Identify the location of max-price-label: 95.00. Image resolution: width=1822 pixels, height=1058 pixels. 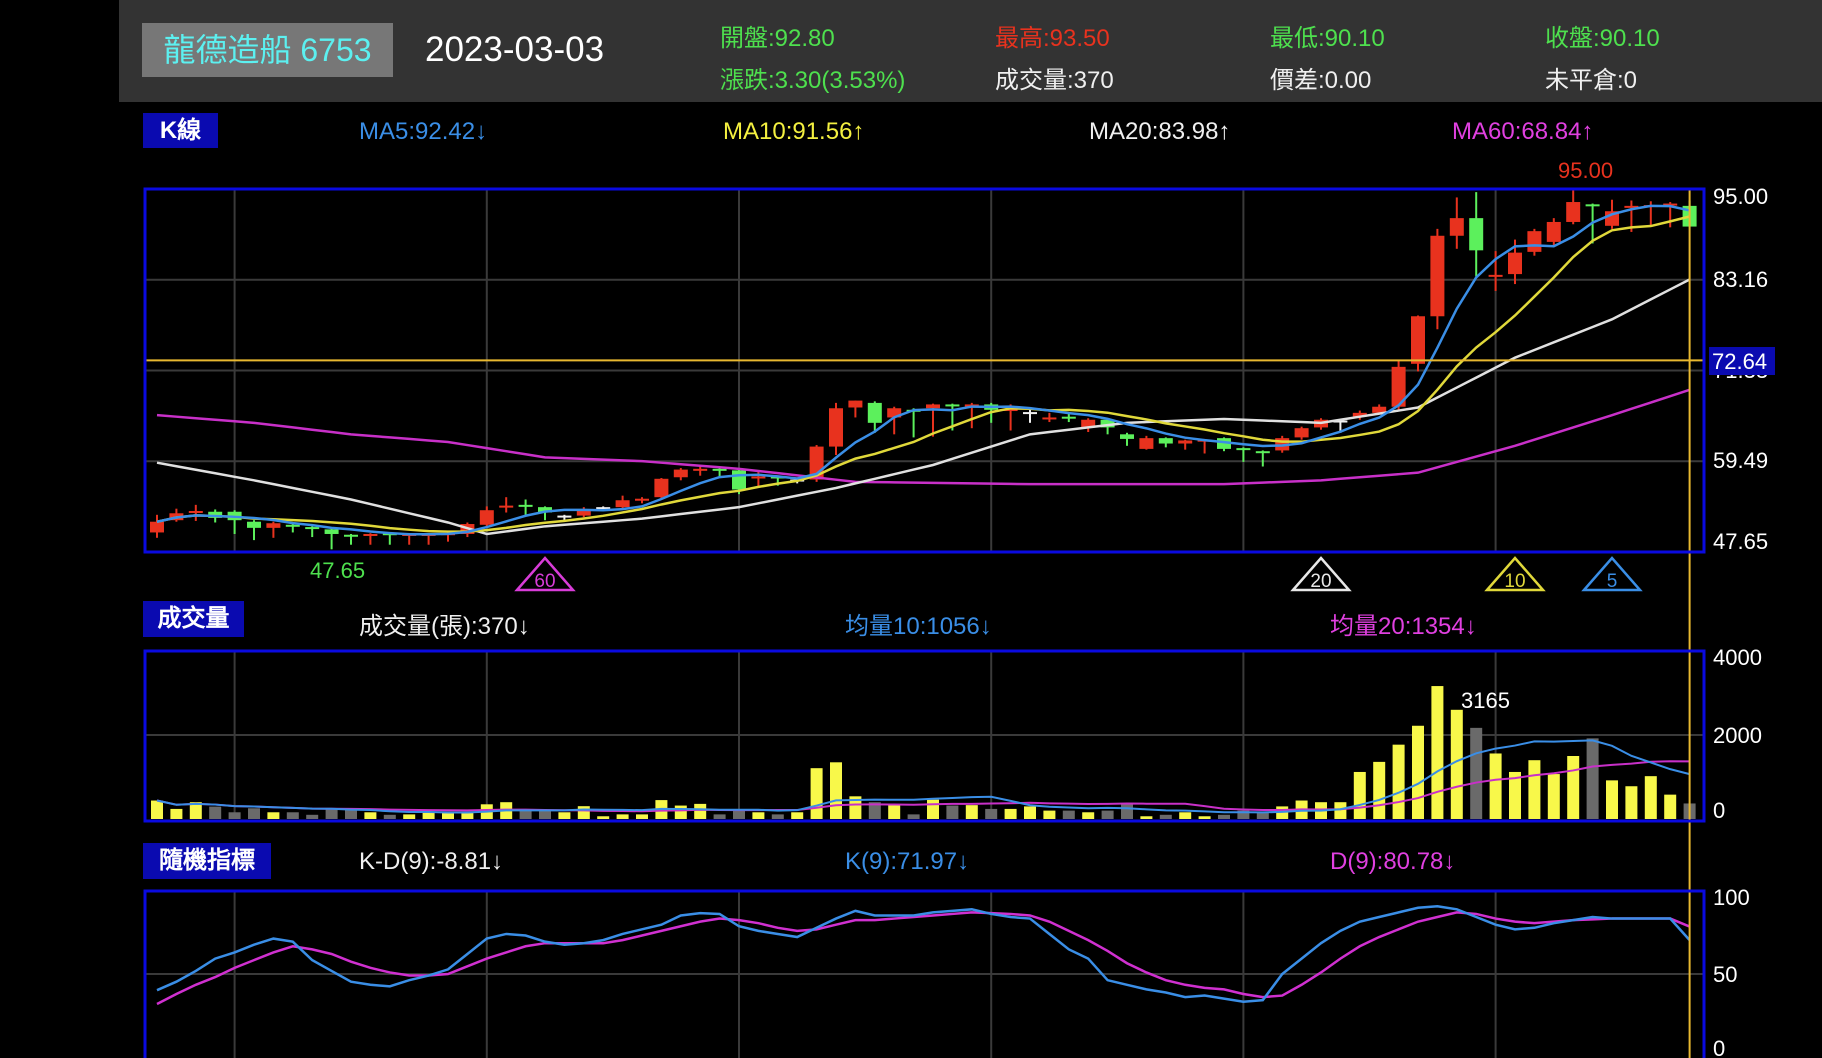
(1585, 170).